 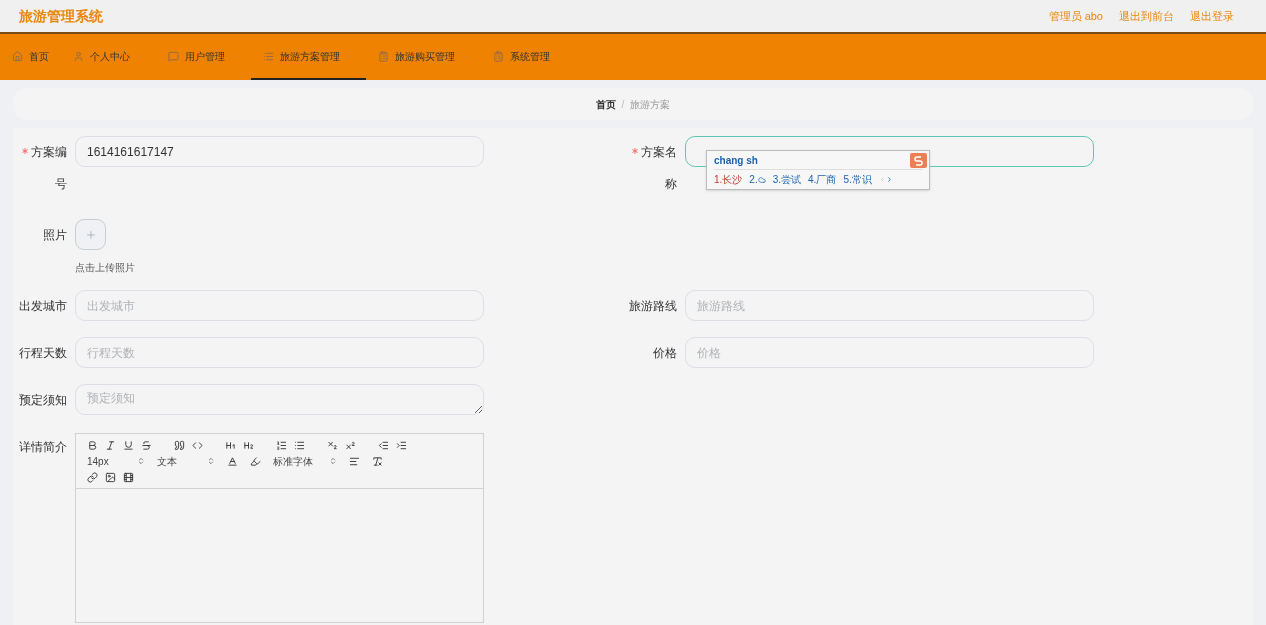 I want to click on outdent-icon, so click(x=383, y=445).